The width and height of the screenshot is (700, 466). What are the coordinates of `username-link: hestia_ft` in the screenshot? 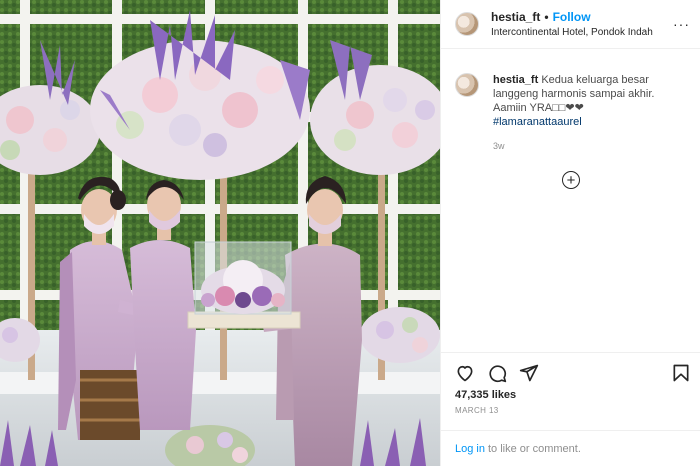 It's located at (515, 17).